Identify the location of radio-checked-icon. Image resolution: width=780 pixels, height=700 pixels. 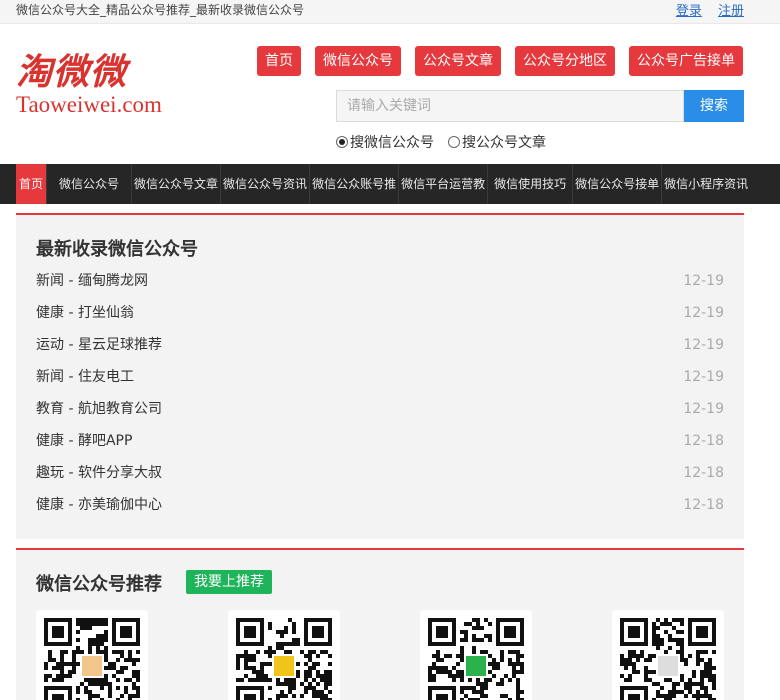
(342, 142).